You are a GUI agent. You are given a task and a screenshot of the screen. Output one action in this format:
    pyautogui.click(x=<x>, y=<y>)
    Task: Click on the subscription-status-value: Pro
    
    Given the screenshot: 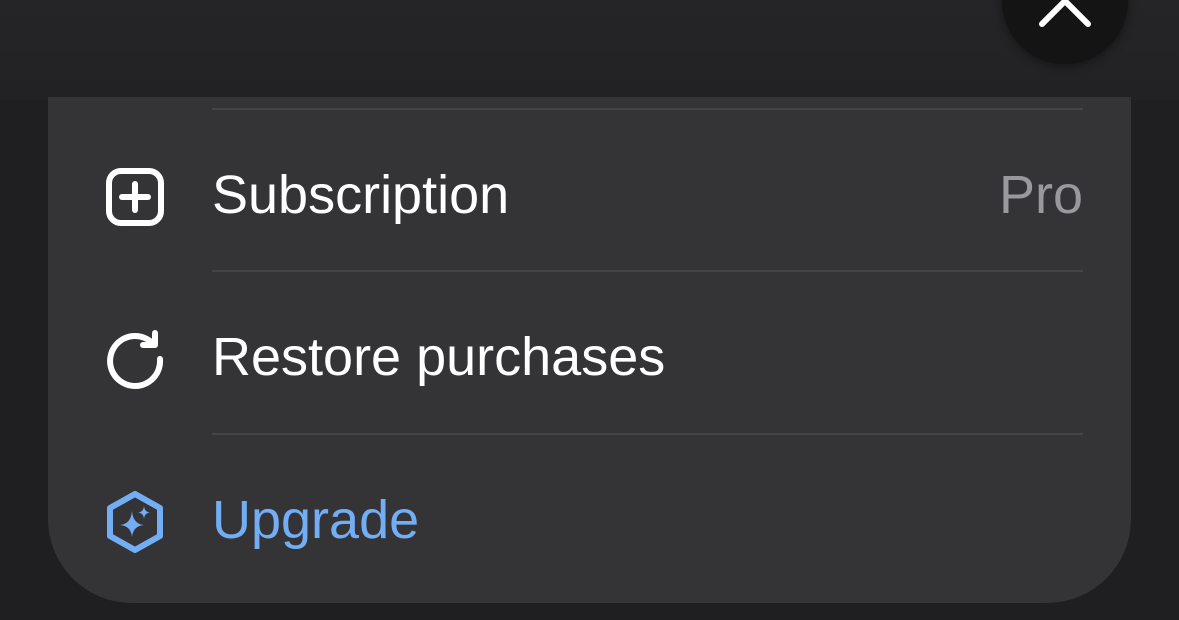 What is the action you would take?
    pyautogui.click(x=1040, y=195)
    